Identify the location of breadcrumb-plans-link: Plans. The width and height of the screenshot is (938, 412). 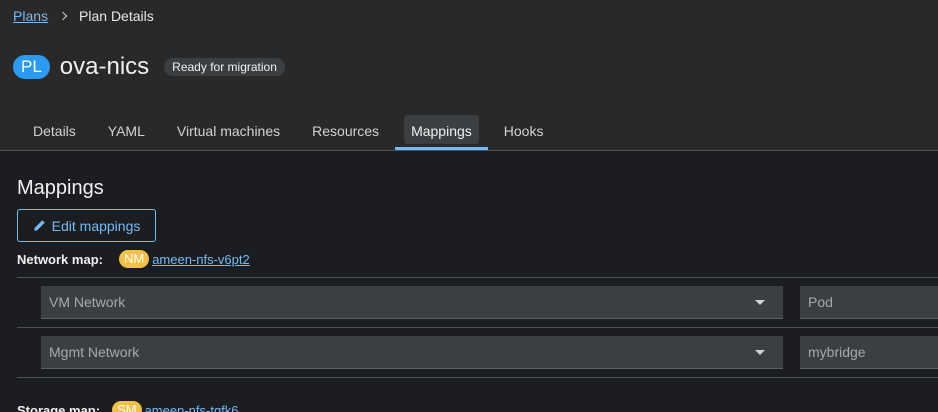
(30, 16).